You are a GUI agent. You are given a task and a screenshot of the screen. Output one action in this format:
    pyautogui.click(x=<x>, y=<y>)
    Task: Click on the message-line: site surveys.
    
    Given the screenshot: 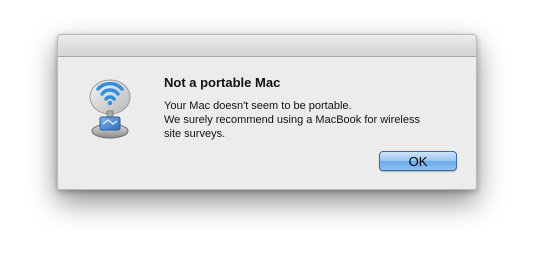 What is the action you would take?
    pyautogui.click(x=195, y=134)
    